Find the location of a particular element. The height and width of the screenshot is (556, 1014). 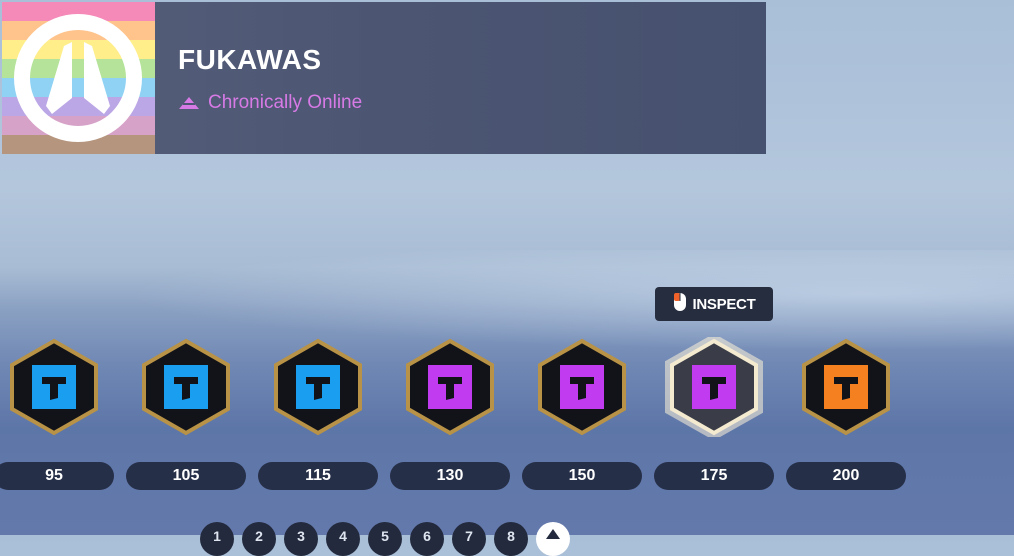

icon-level-label: 105 is located at coordinates (186, 476).